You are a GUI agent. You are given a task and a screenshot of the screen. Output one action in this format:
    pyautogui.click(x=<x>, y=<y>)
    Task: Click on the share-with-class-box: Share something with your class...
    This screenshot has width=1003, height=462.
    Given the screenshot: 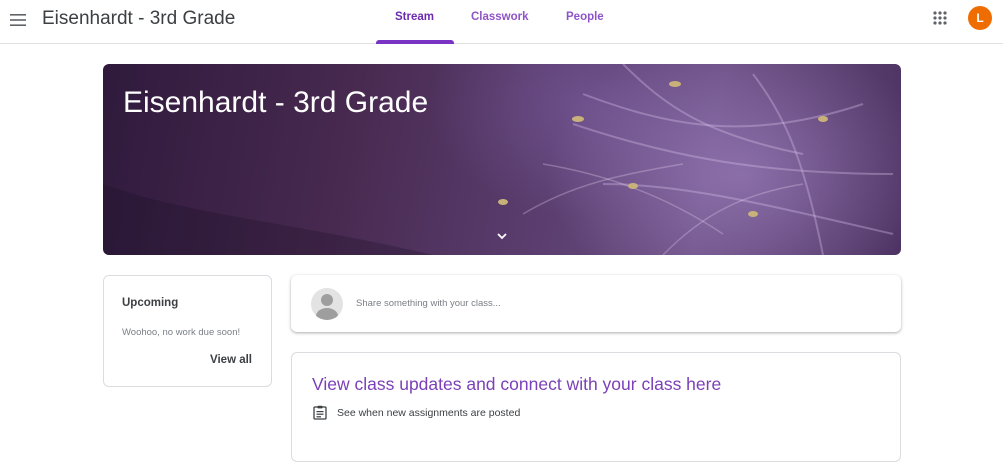 What is the action you would take?
    pyautogui.click(x=596, y=303)
    